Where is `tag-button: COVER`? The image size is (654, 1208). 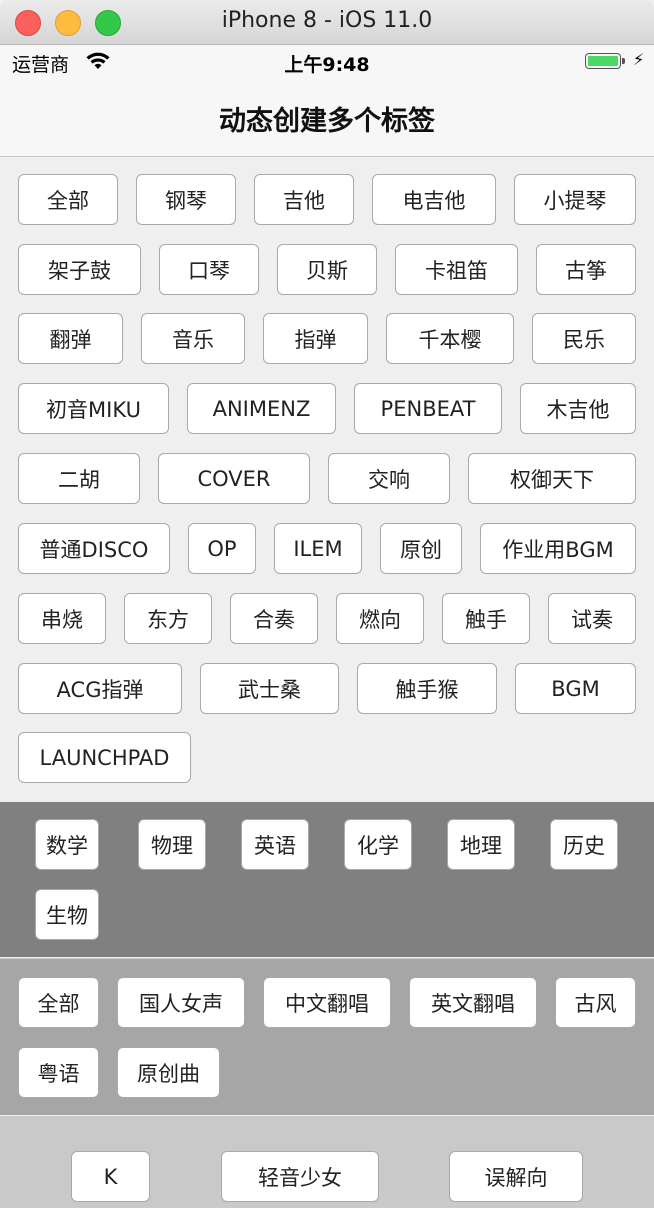
tag-button: COVER is located at coordinates (234, 478).